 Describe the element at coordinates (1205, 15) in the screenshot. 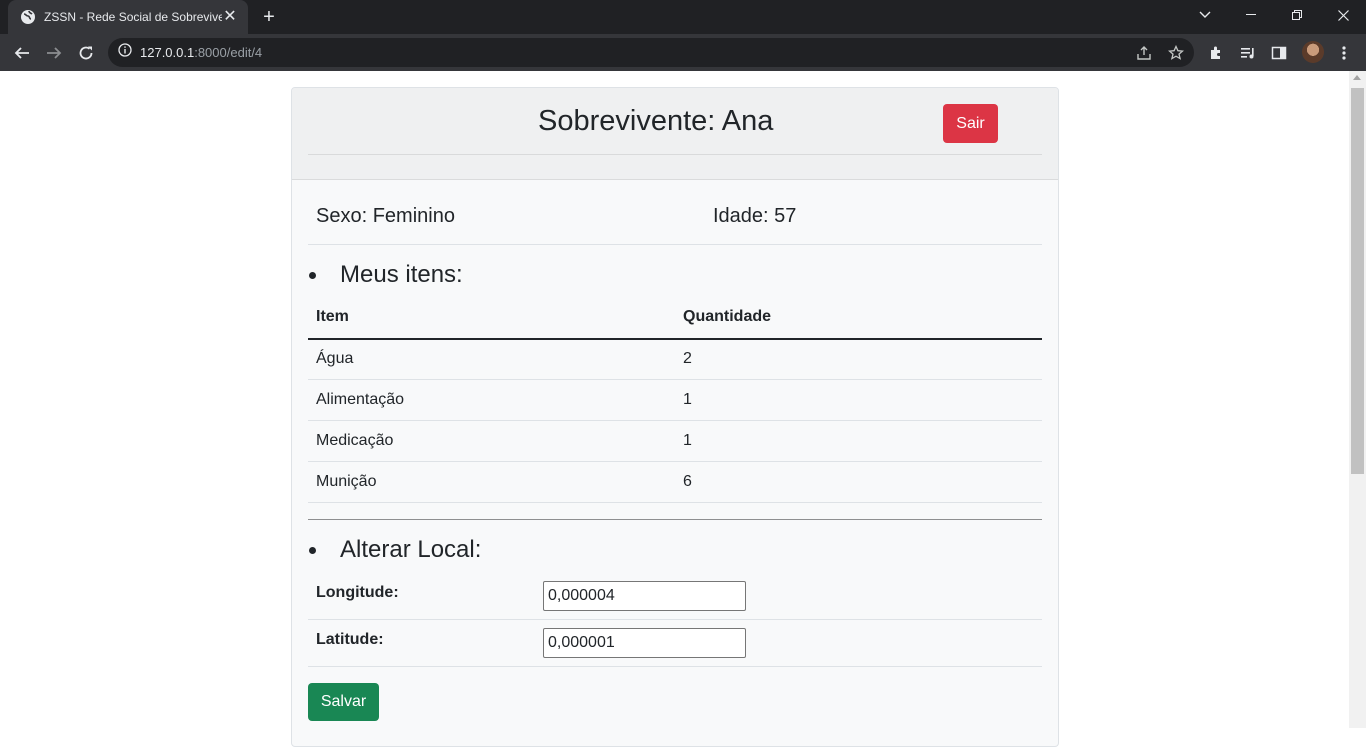

I see `tab-search-icon` at that location.